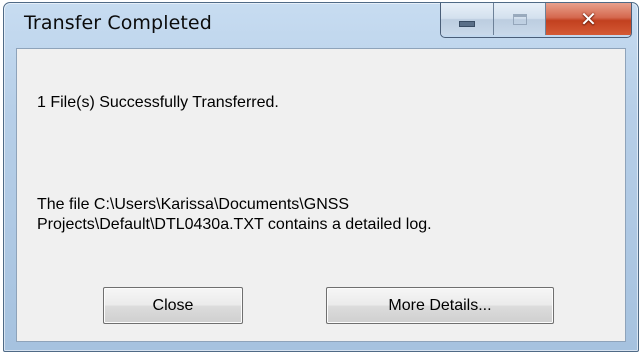 The image size is (642, 354). What do you see at coordinates (467, 24) in the screenshot?
I see `minimize-icon` at bounding box center [467, 24].